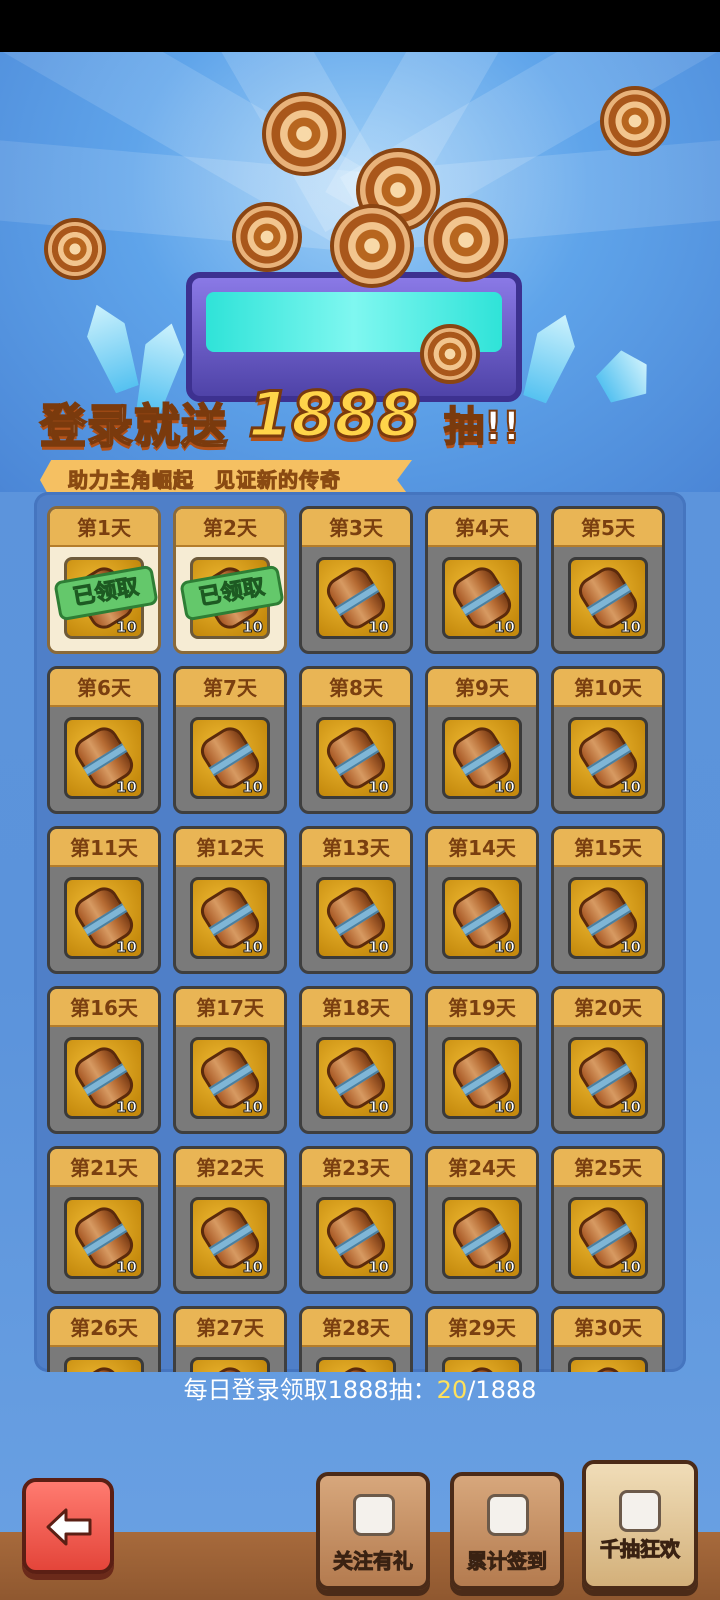  What do you see at coordinates (104, 1339) in the screenshot?
I see `day-card: 第26天` at bounding box center [104, 1339].